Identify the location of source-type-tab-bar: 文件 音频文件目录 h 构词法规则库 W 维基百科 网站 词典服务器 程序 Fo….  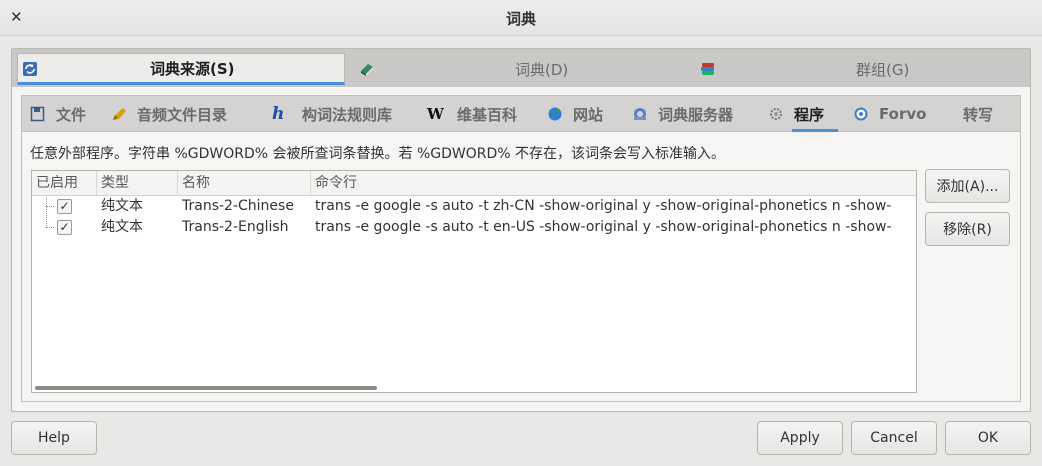
(521, 114).